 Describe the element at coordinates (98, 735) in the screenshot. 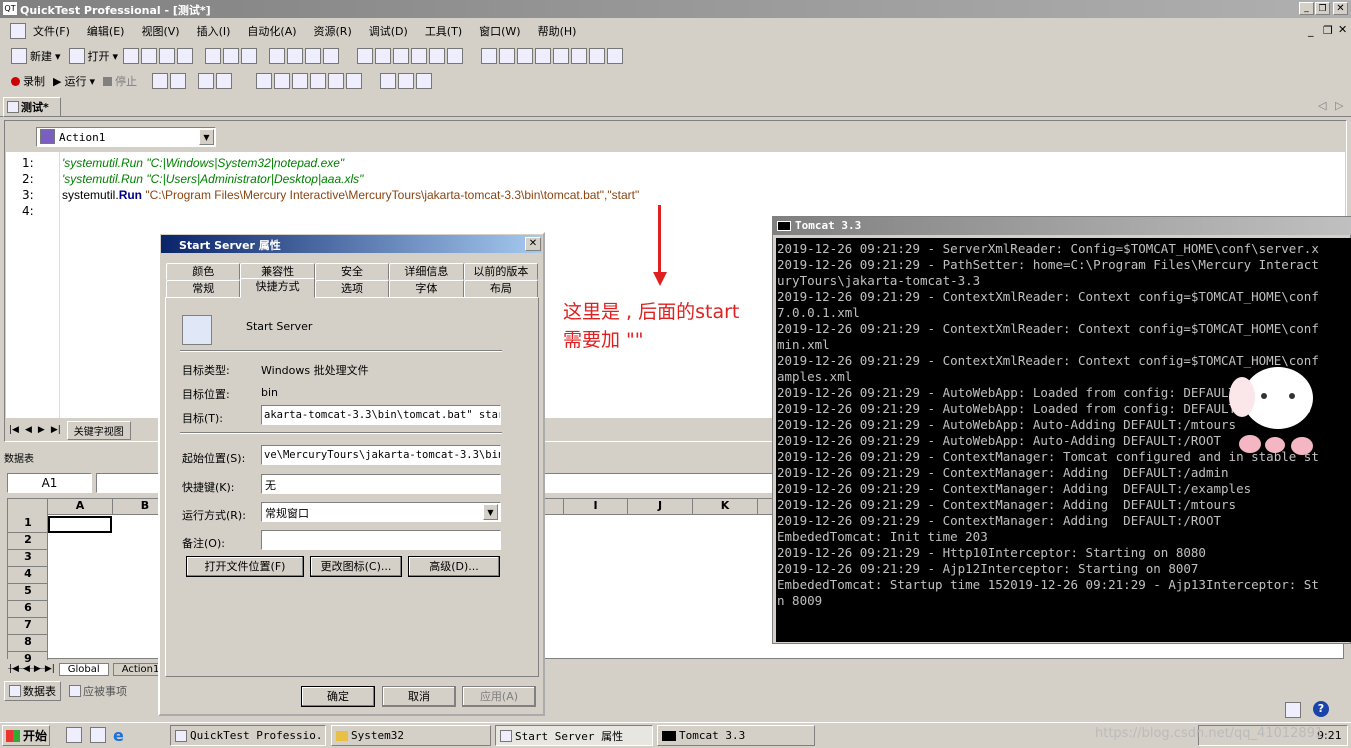

I see `show-desktop-icon` at that location.